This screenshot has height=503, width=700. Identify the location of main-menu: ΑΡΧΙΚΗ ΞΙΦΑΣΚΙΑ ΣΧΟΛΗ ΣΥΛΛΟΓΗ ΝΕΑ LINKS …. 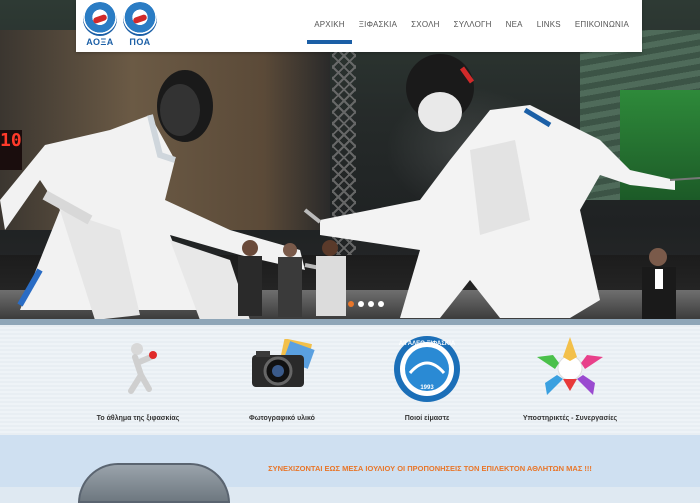
(471, 32).